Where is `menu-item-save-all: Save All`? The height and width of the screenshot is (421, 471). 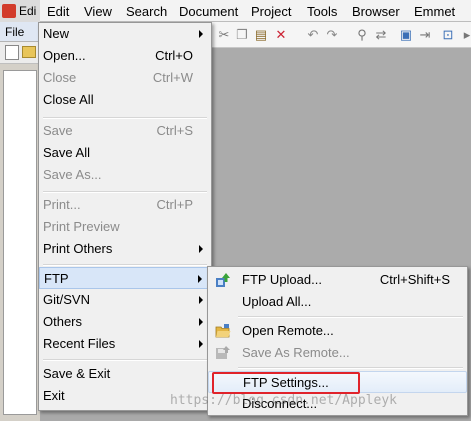 menu-item-save-all: Save All is located at coordinates (125, 153).